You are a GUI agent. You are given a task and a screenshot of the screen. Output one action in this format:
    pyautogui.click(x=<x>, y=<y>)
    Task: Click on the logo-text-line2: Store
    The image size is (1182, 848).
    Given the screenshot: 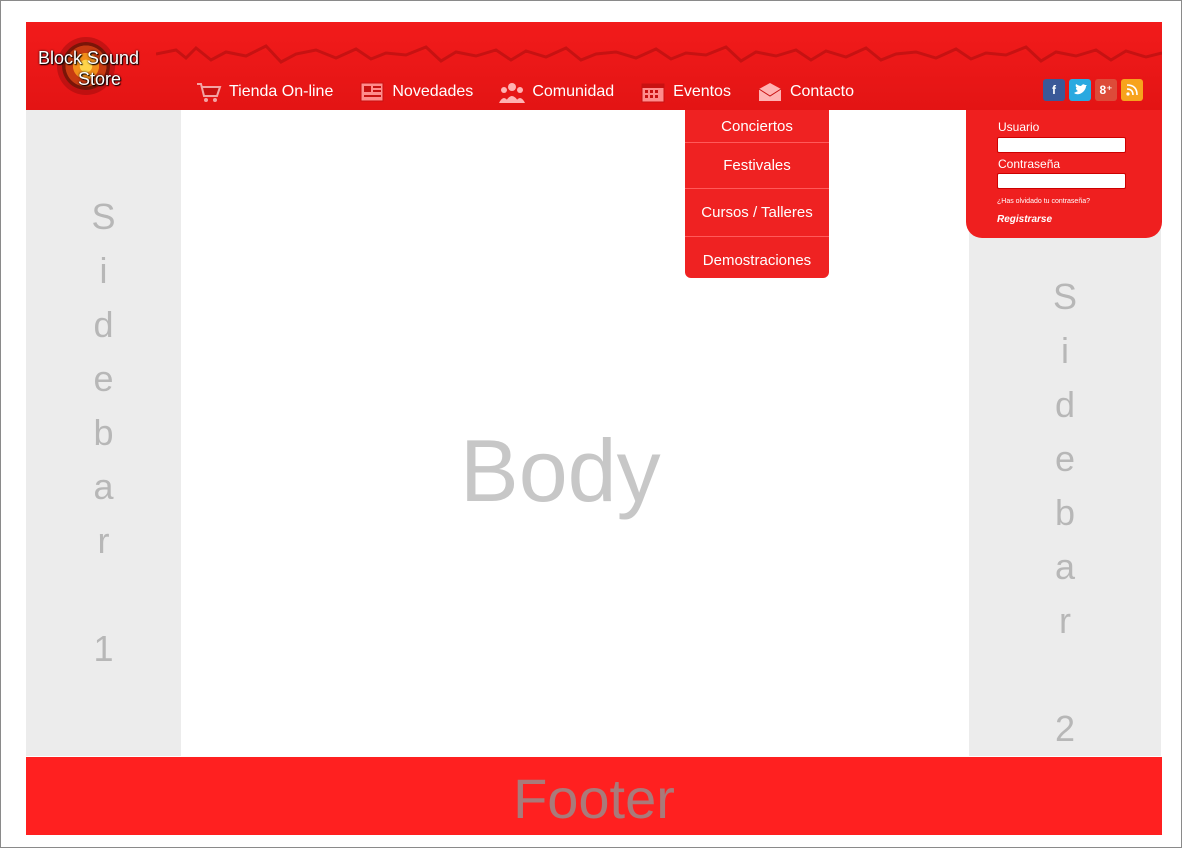 What is the action you would take?
    pyautogui.click(x=100, y=79)
    